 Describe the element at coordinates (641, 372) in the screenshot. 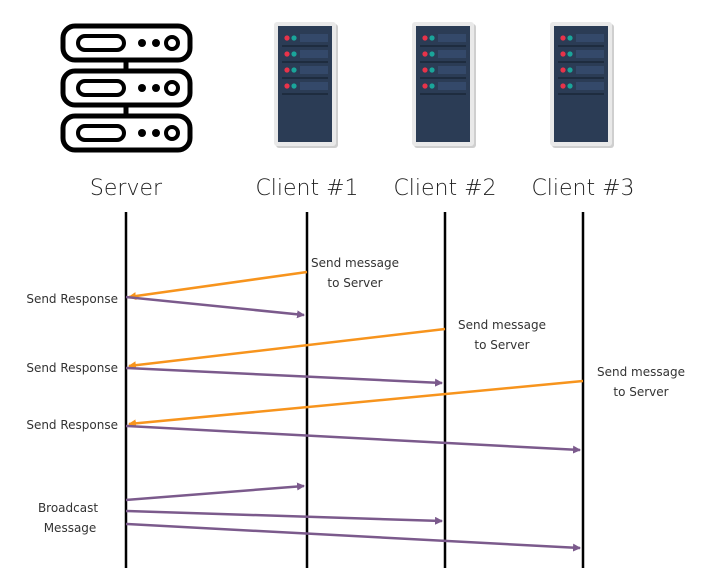

I see `note-send-message-3-line1: Send message` at that location.